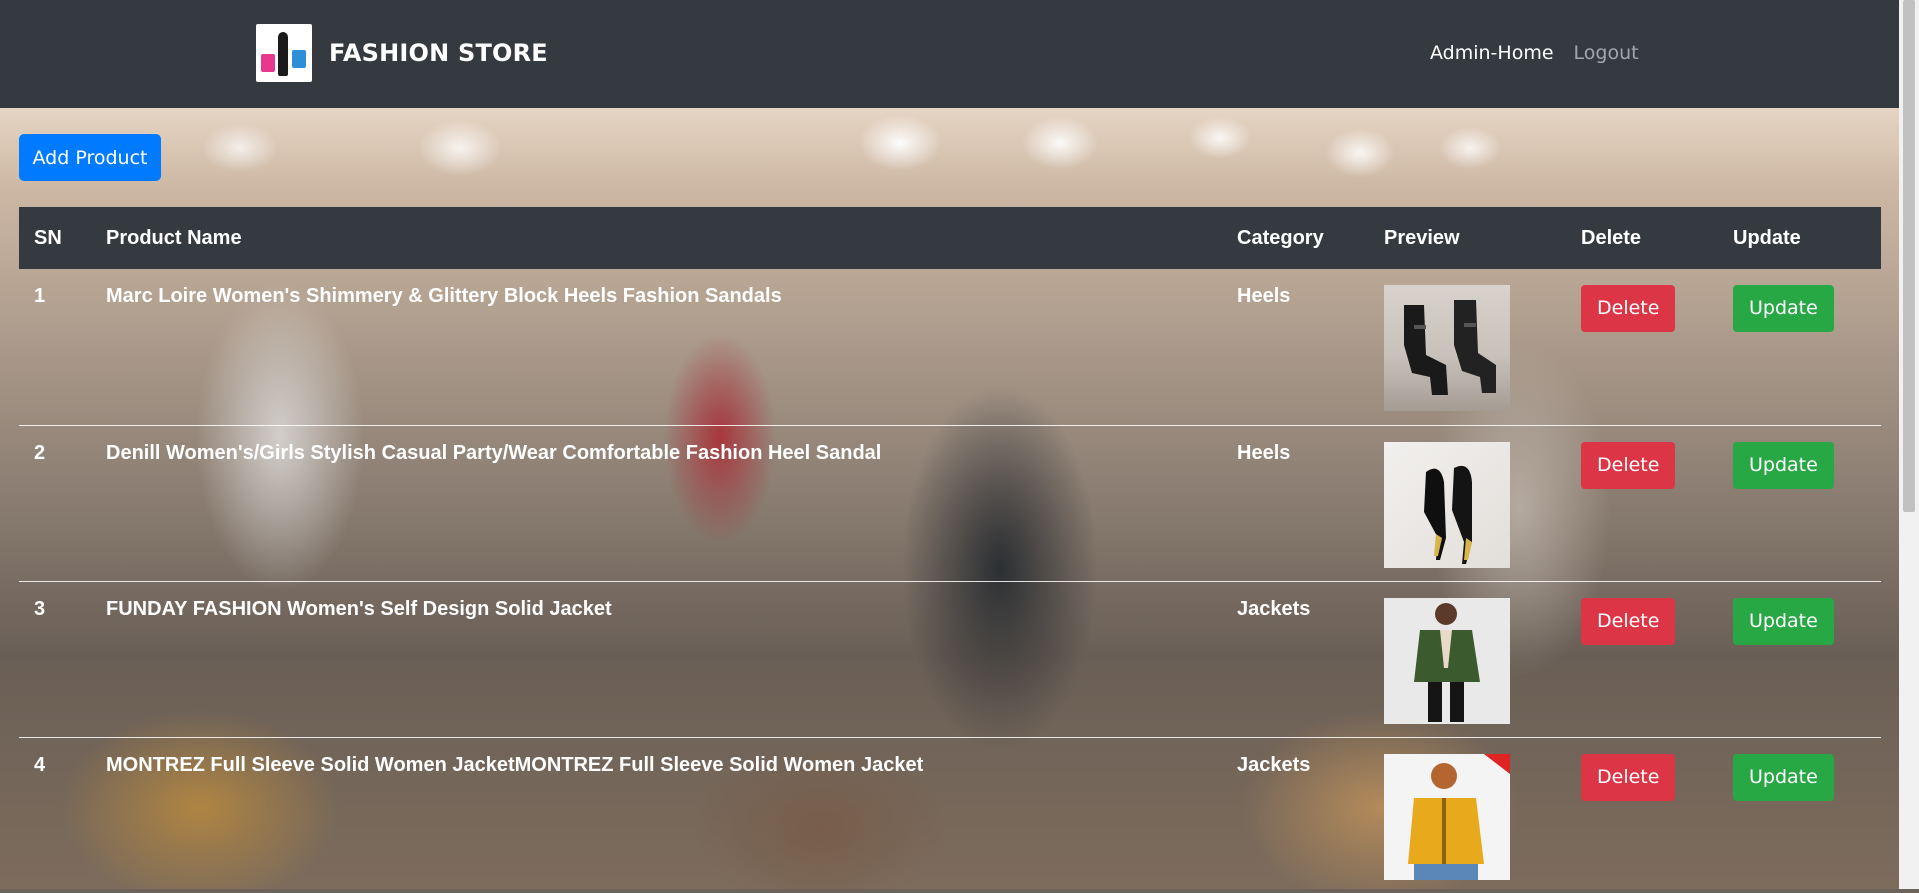  I want to click on header-product-name: Product Name, so click(174, 237).